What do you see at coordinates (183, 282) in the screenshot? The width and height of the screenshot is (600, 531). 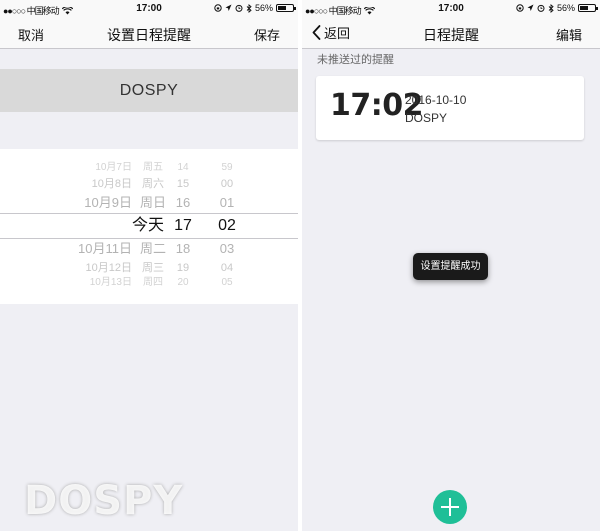 I see `picker-hour: 20` at bounding box center [183, 282].